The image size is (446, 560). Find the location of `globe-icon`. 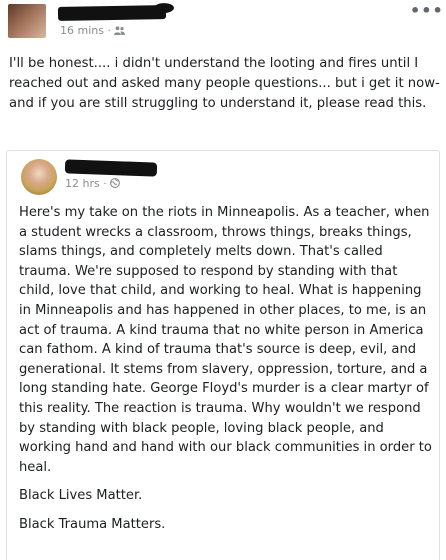

globe-icon is located at coordinates (115, 183).